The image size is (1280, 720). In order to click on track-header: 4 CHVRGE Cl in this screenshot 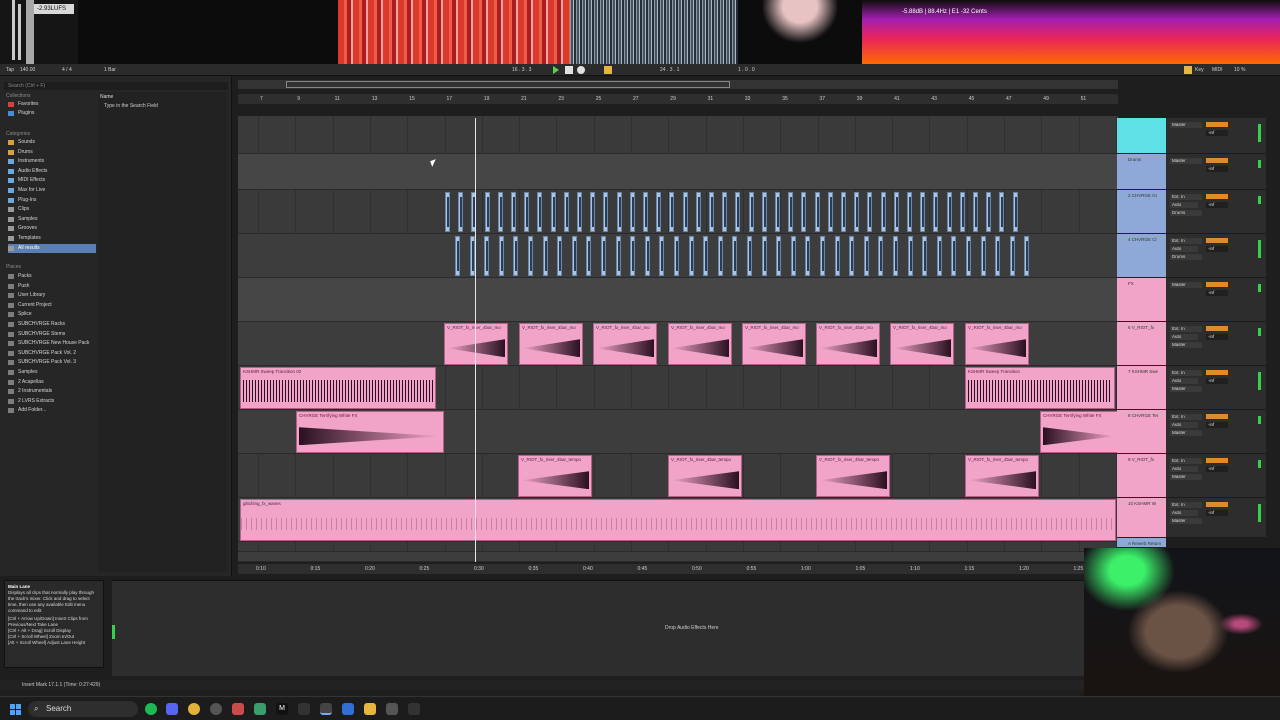, I will do `click(1141, 256)`.